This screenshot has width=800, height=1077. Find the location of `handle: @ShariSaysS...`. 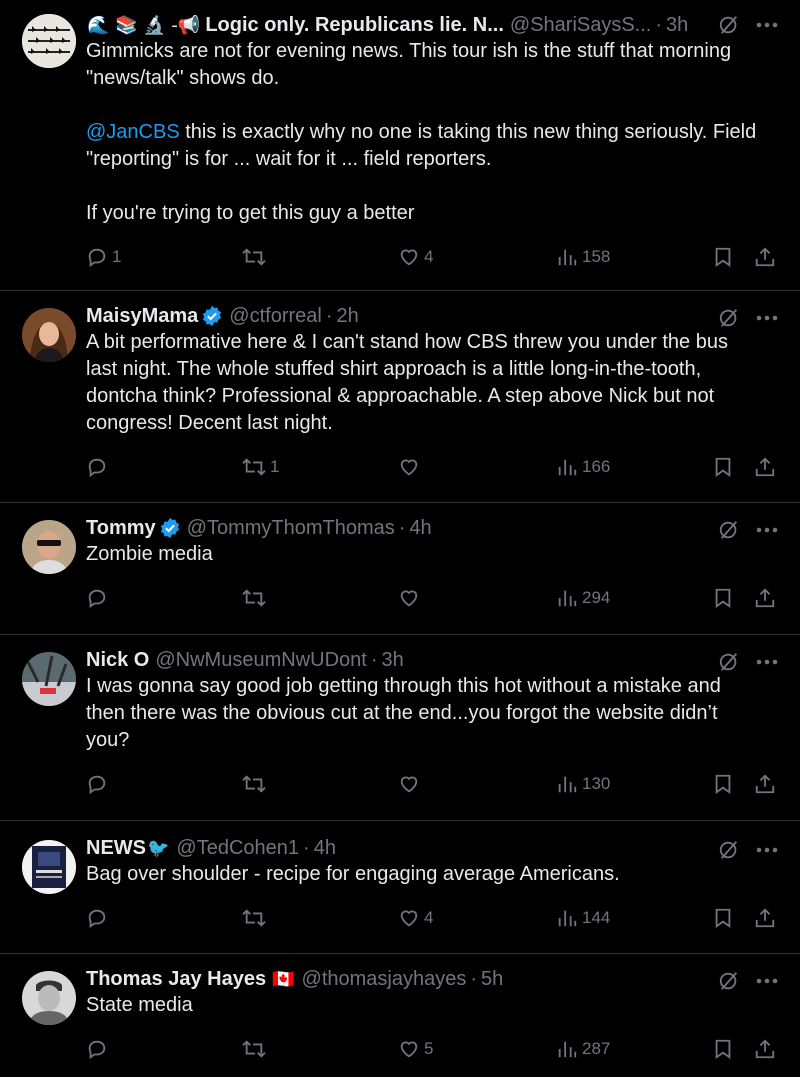

handle: @ShariSaysS... is located at coordinates (580, 25).